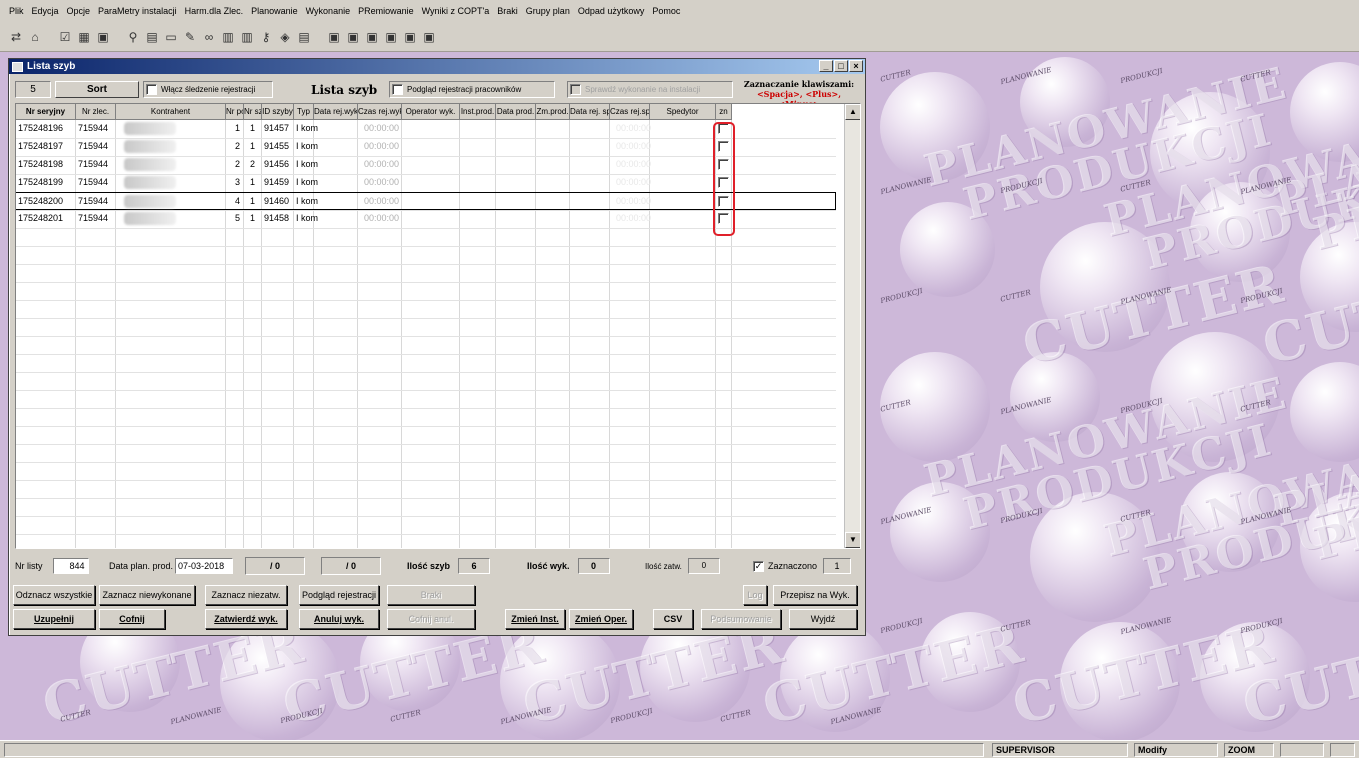 This screenshot has height=758, width=1359. I want to click on menu-item: ParaMetry instalacji, so click(137, 11).